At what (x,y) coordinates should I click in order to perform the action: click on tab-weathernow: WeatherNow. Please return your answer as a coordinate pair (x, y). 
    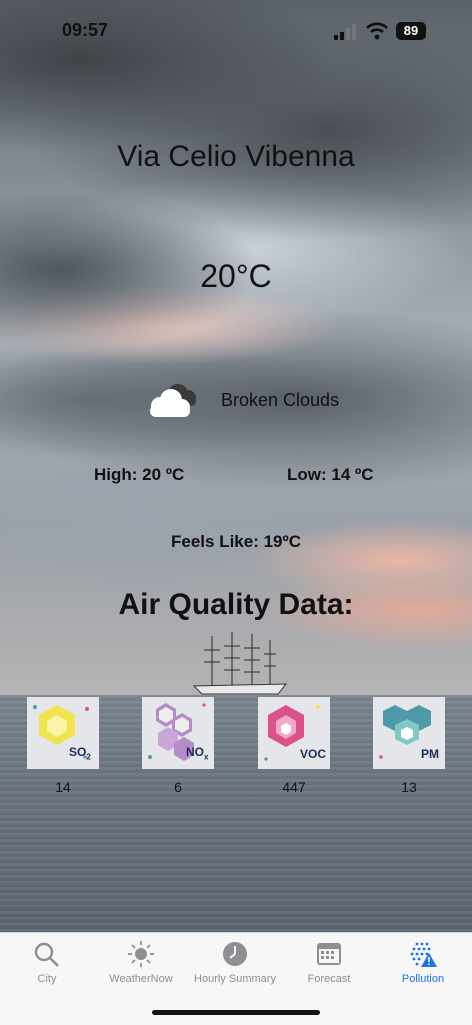
    Looking at the image, I should click on (141, 963).